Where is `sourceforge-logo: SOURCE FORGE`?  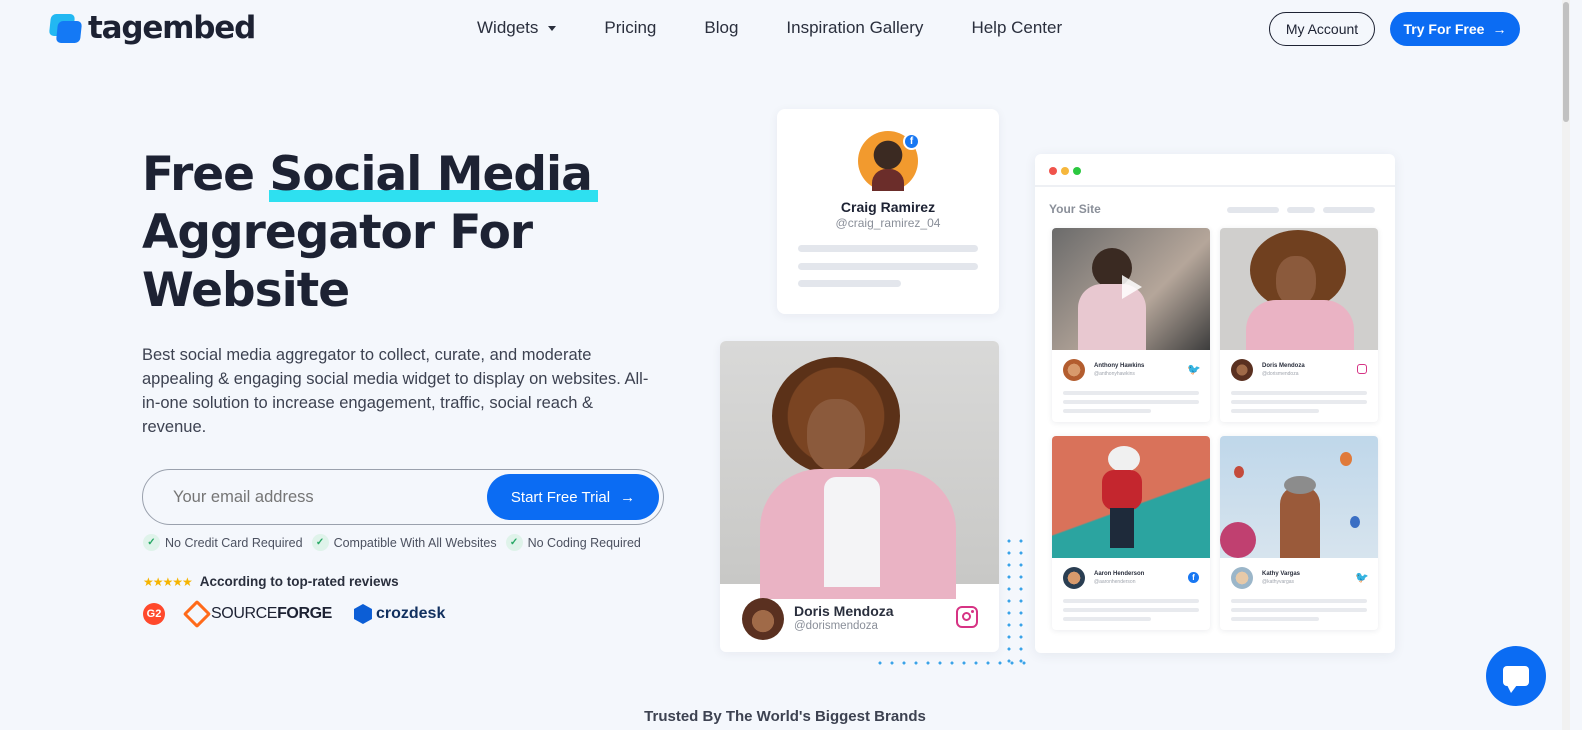 sourceforge-logo: SOURCE FORGE is located at coordinates (257, 614).